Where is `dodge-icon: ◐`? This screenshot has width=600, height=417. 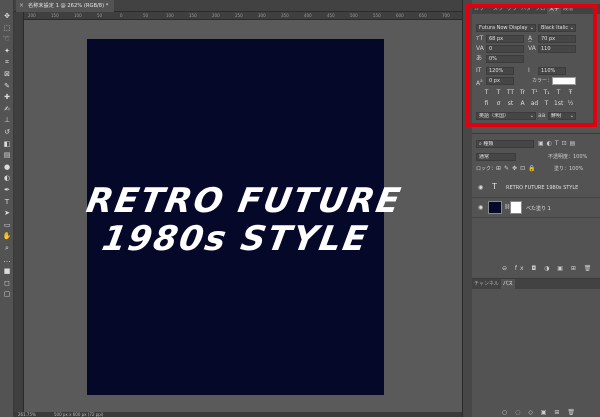 dodge-icon: ◐ is located at coordinates (7, 178).